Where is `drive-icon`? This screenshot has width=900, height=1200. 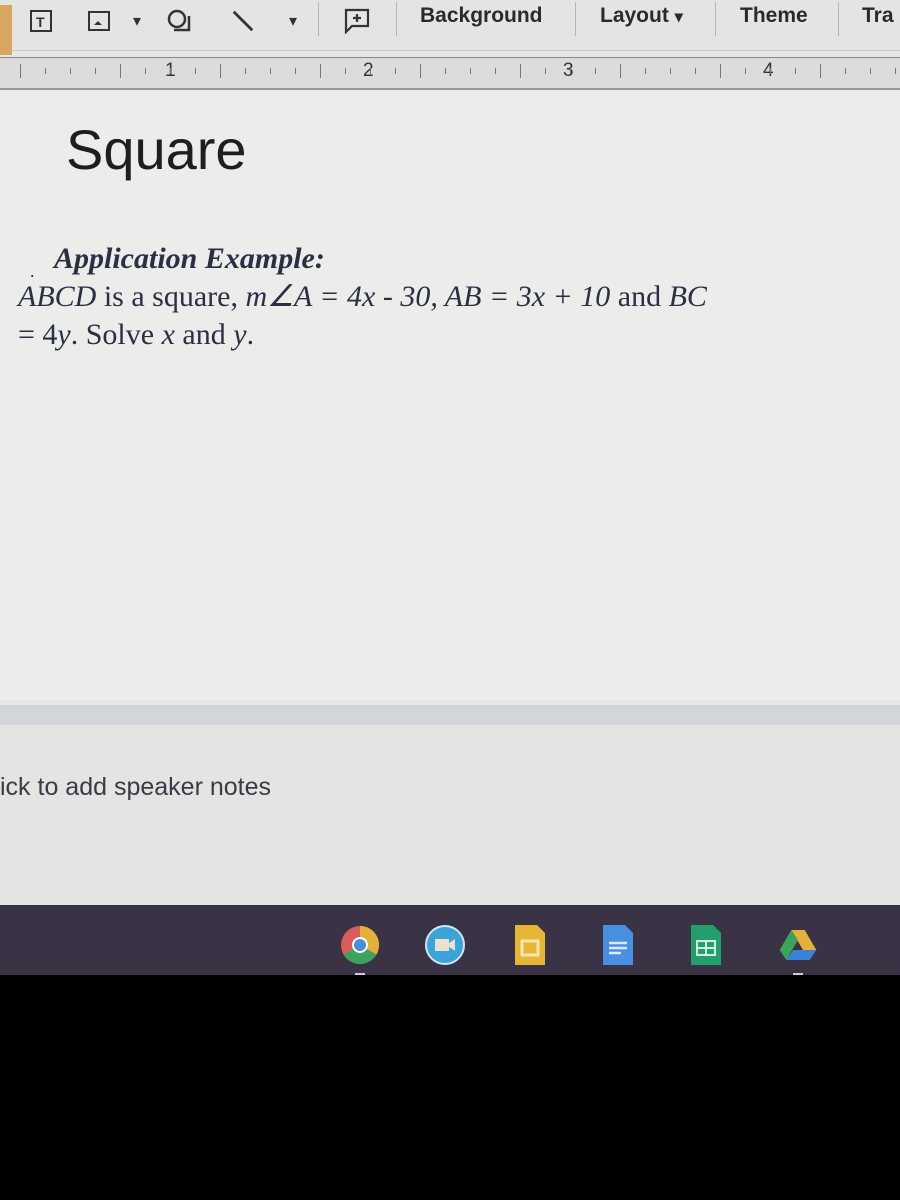 drive-icon is located at coordinates (798, 950).